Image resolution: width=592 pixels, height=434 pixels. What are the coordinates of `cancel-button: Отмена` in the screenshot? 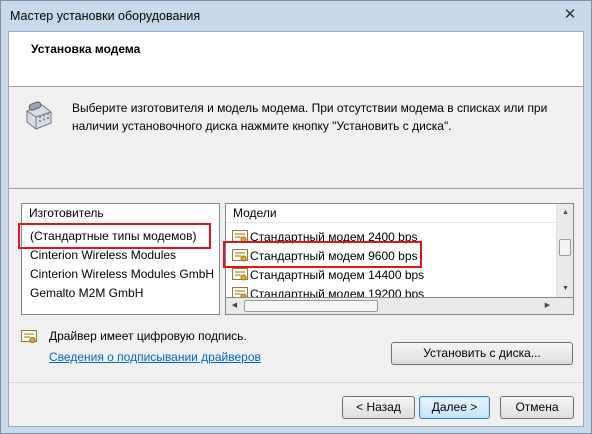 It's located at (537, 407).